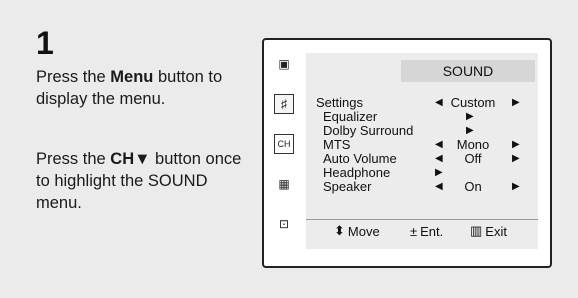 This screenshot has height=298, width=578. Describe the element at coordinates (337, 144) in the screenshot. I see `row-label: MTS` at that location.